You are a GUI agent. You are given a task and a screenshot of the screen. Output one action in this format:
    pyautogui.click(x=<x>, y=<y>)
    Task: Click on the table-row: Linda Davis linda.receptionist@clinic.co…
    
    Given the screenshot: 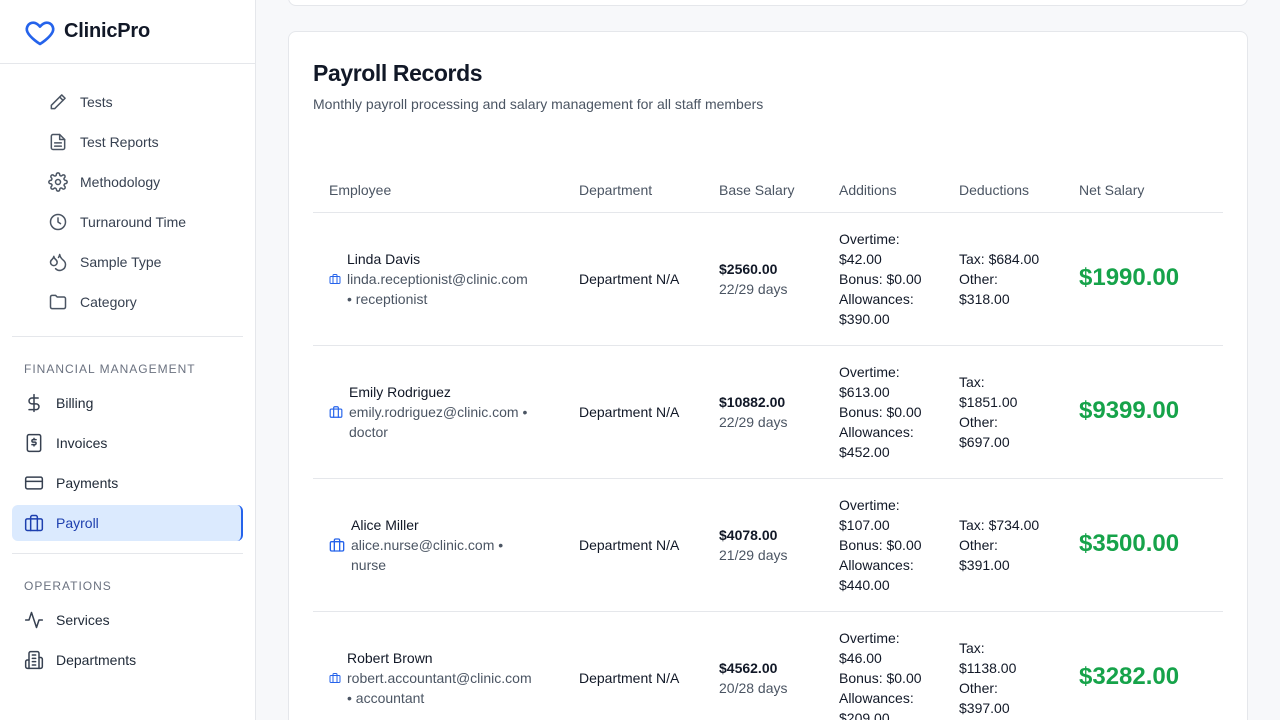 What is the action you would take?
    pyautogui.click(x=768, y=279)
    